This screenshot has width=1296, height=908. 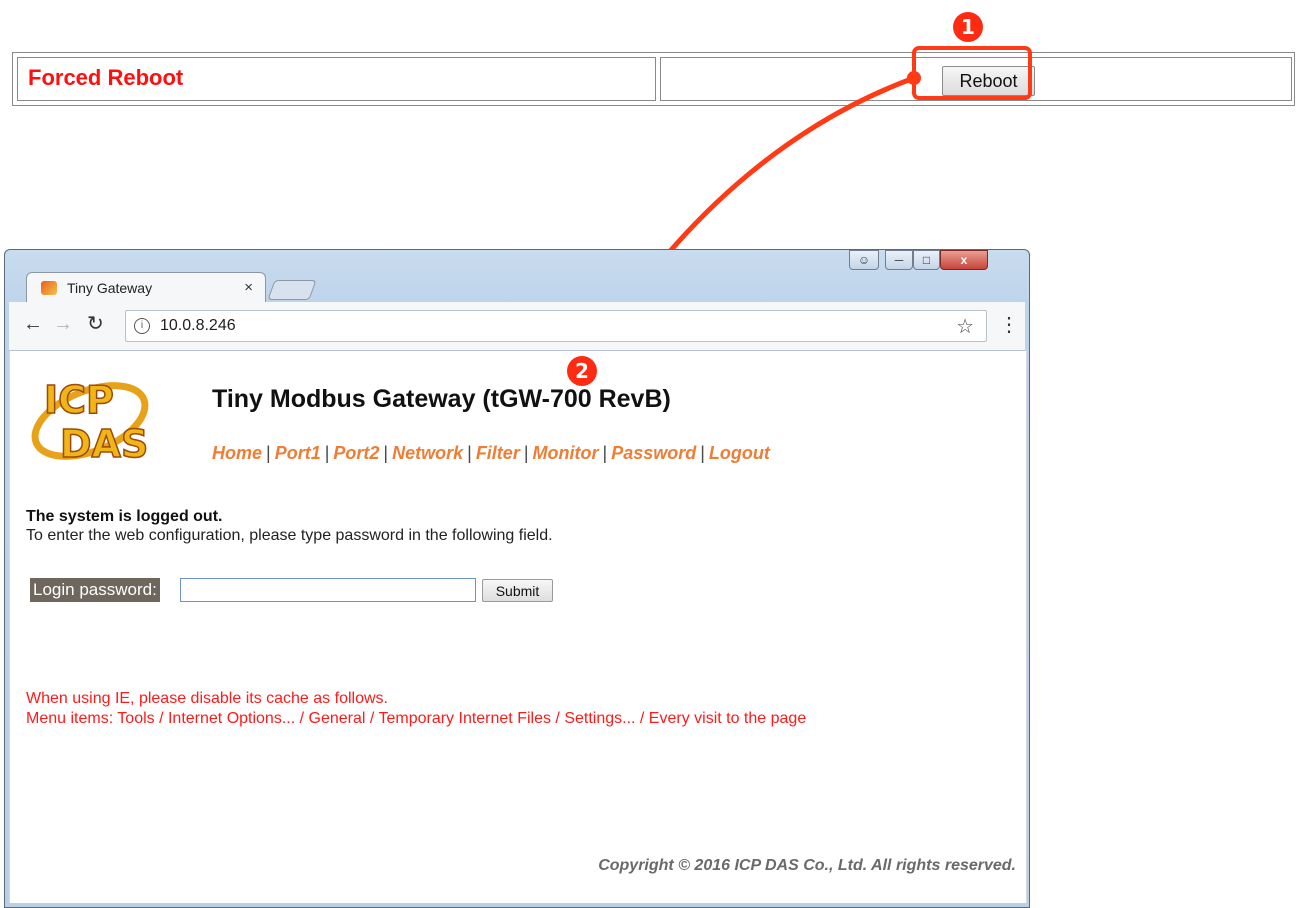 What do you see at coordinates (298, 453) in the screenshot?
I see `nav-port1: Port1` at bounding box center [298, 453].